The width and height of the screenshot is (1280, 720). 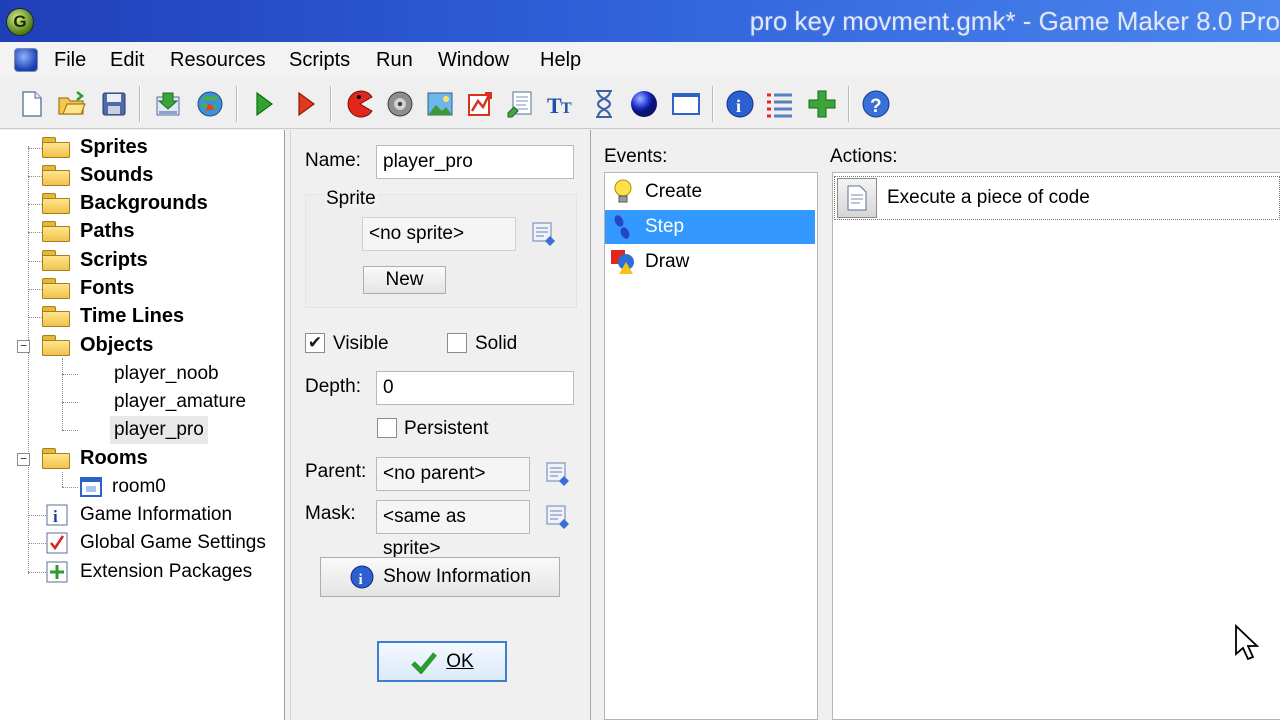 I want to click on persistent-checkbox, so click(x=387, y=428).